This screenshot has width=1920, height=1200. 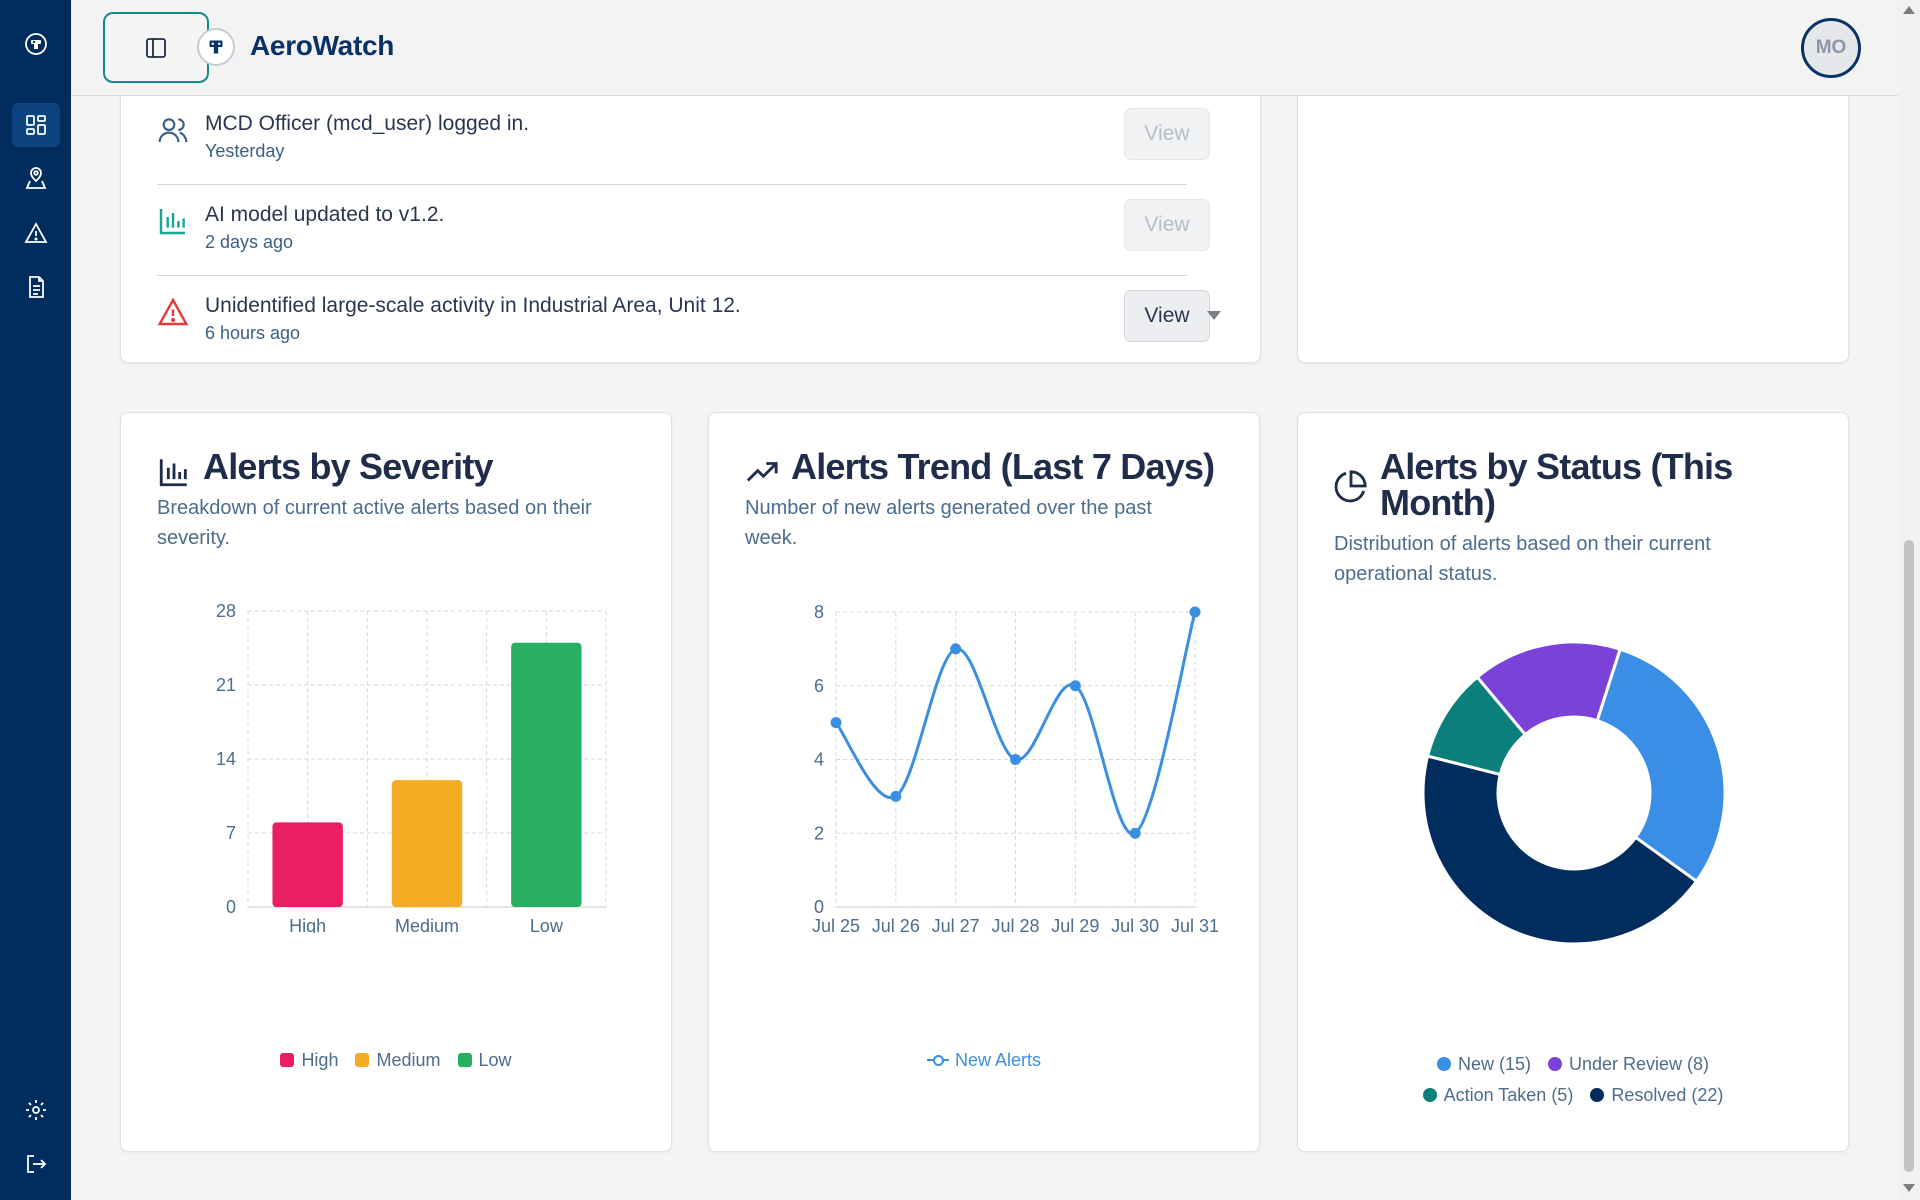 I want to click on x-tick-label: Medium, so click(x=427, y=924).